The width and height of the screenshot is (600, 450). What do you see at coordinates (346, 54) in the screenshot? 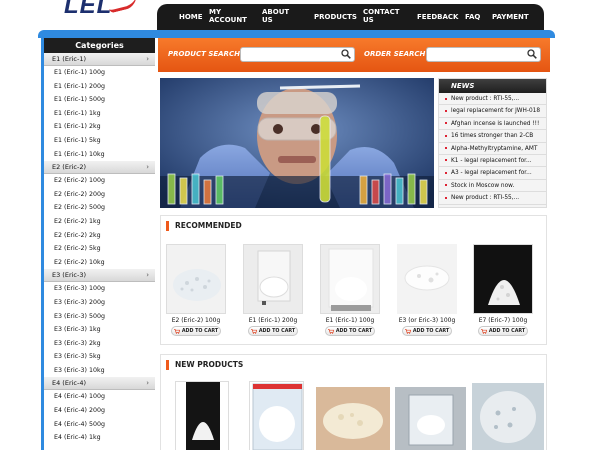
I see `product-search-icon` at bounding box center [346, 54].